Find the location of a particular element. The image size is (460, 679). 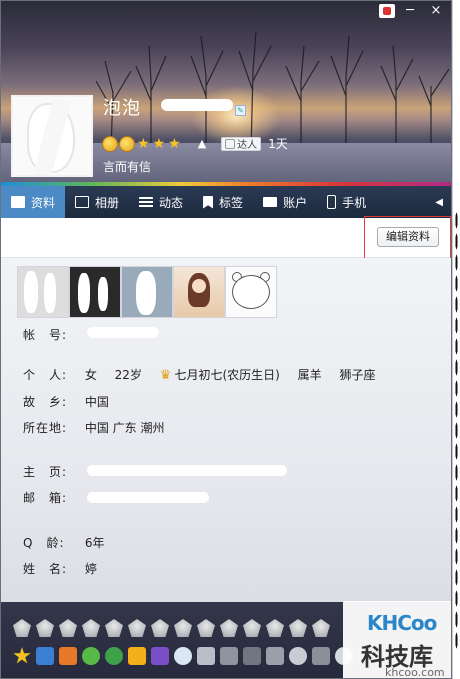

v-shield-app-icon is located at coordinates (275, 656).